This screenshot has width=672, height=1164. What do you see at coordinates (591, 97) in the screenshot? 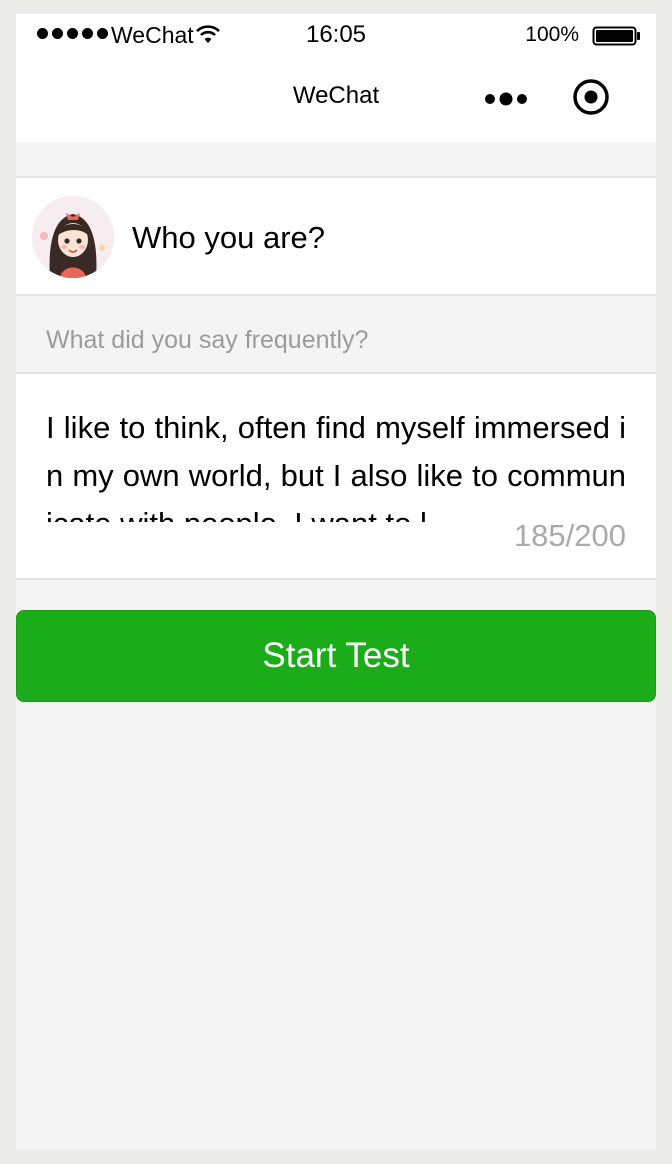
I see `record-icon` at bounding box center [591, 97].